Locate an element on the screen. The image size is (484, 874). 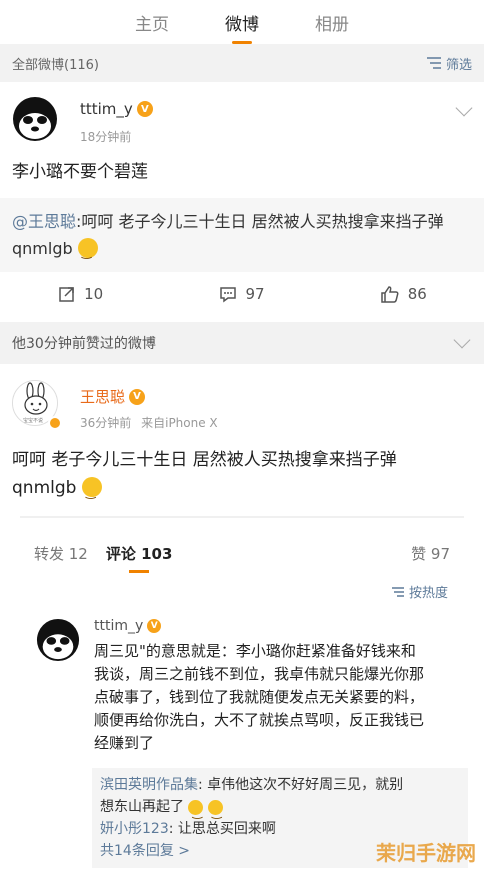
post-time: 36分钟前 is located at coordinates (106, 423).